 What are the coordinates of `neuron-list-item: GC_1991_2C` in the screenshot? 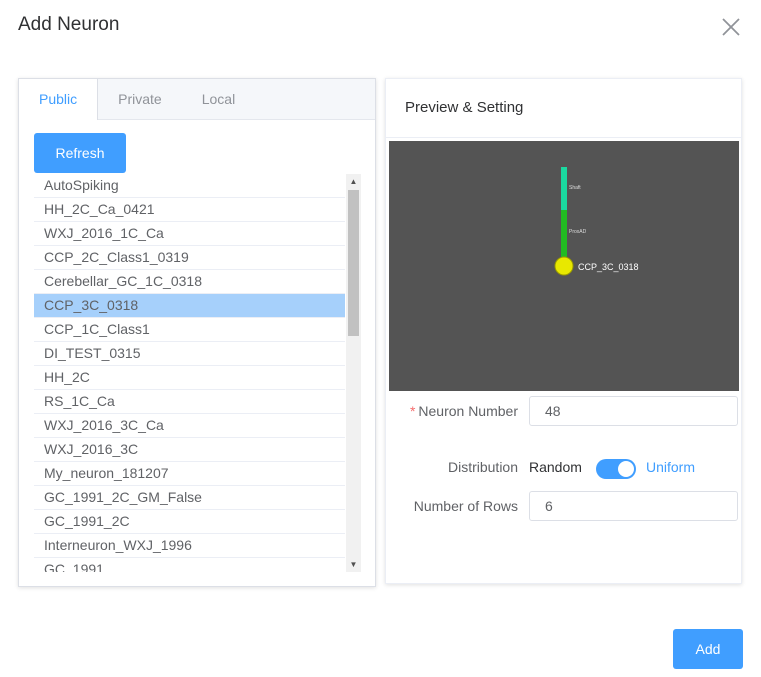 It's located at (189, 522).